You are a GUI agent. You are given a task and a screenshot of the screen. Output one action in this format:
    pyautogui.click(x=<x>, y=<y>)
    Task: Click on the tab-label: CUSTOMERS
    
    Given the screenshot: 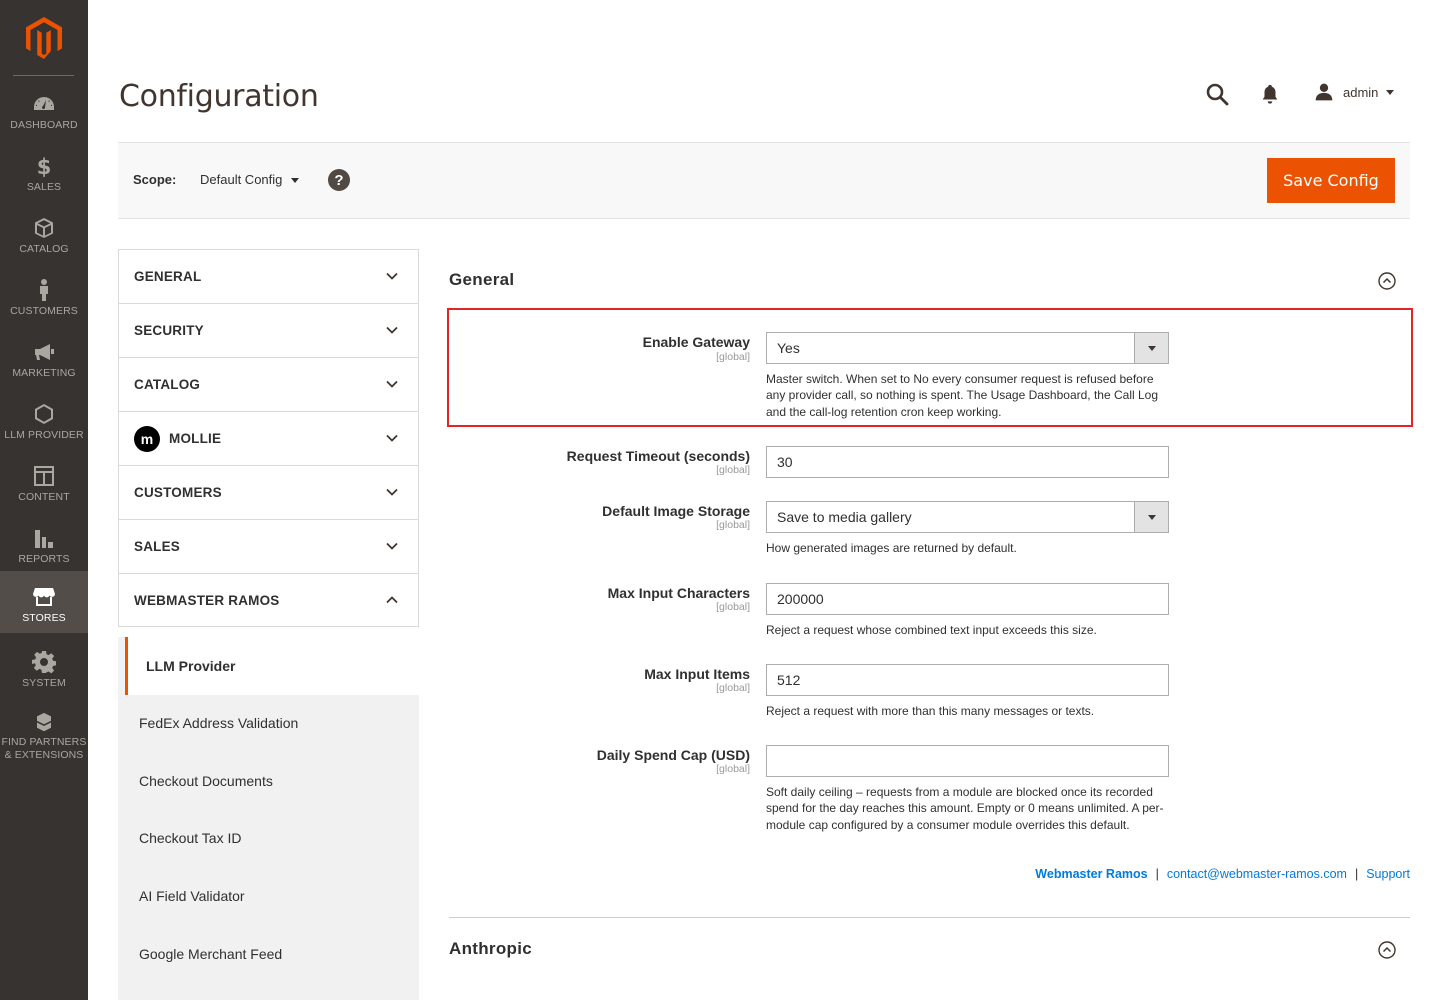 What is the action you would take?
    pyautogui.click(x=178, y=492)
    